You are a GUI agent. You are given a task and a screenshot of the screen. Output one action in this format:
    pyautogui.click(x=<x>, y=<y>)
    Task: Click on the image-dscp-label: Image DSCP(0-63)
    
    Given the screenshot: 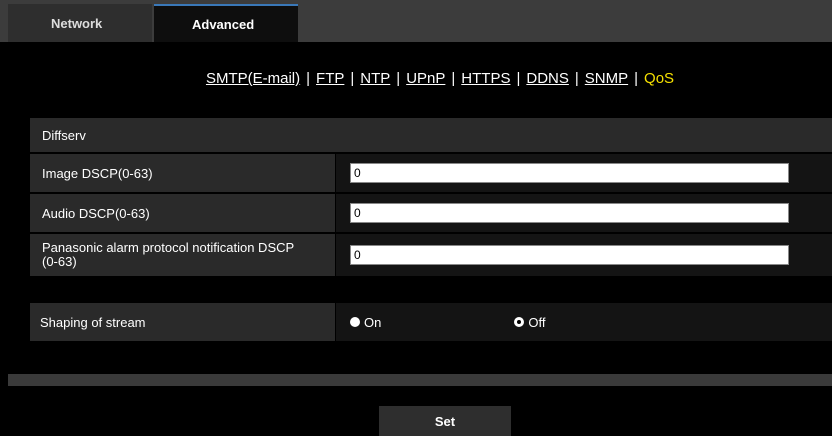 What is the action you would take?
    pyautogui.click(x=182, y=173)
    